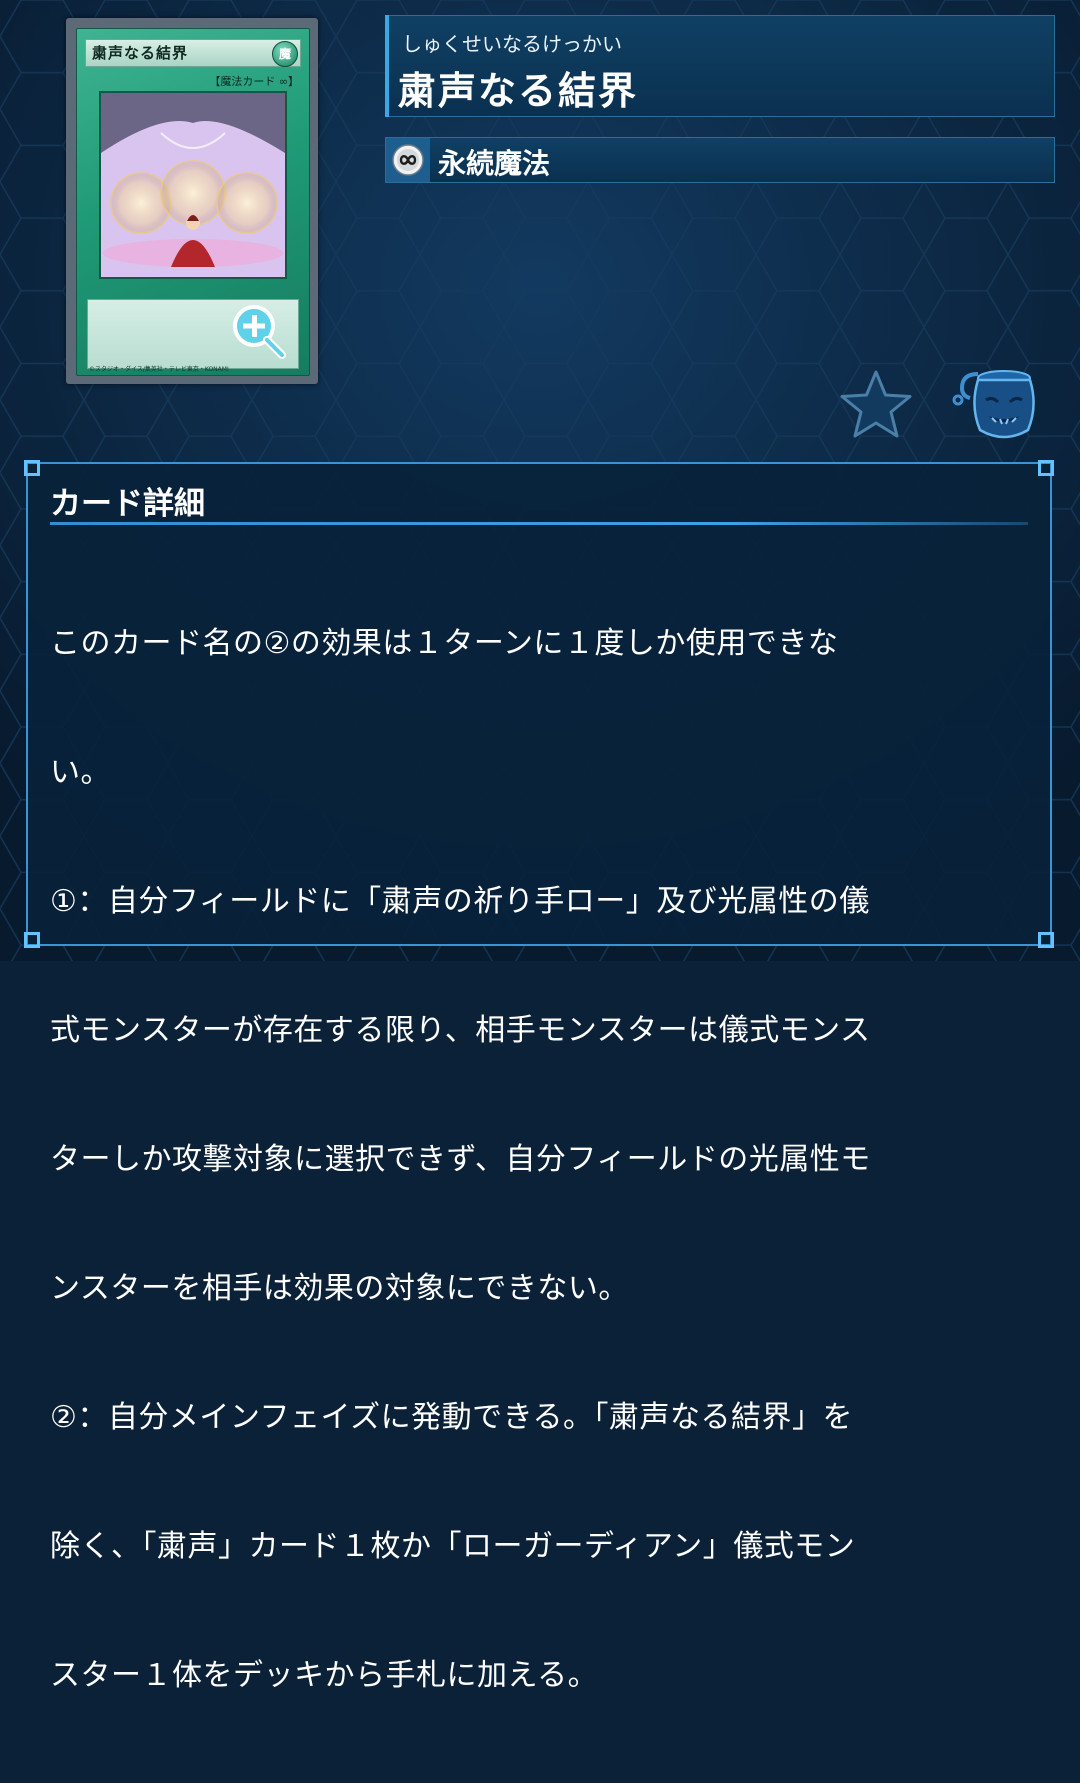  I want to click on detail-heading: カード詳細, so click(127, 504).